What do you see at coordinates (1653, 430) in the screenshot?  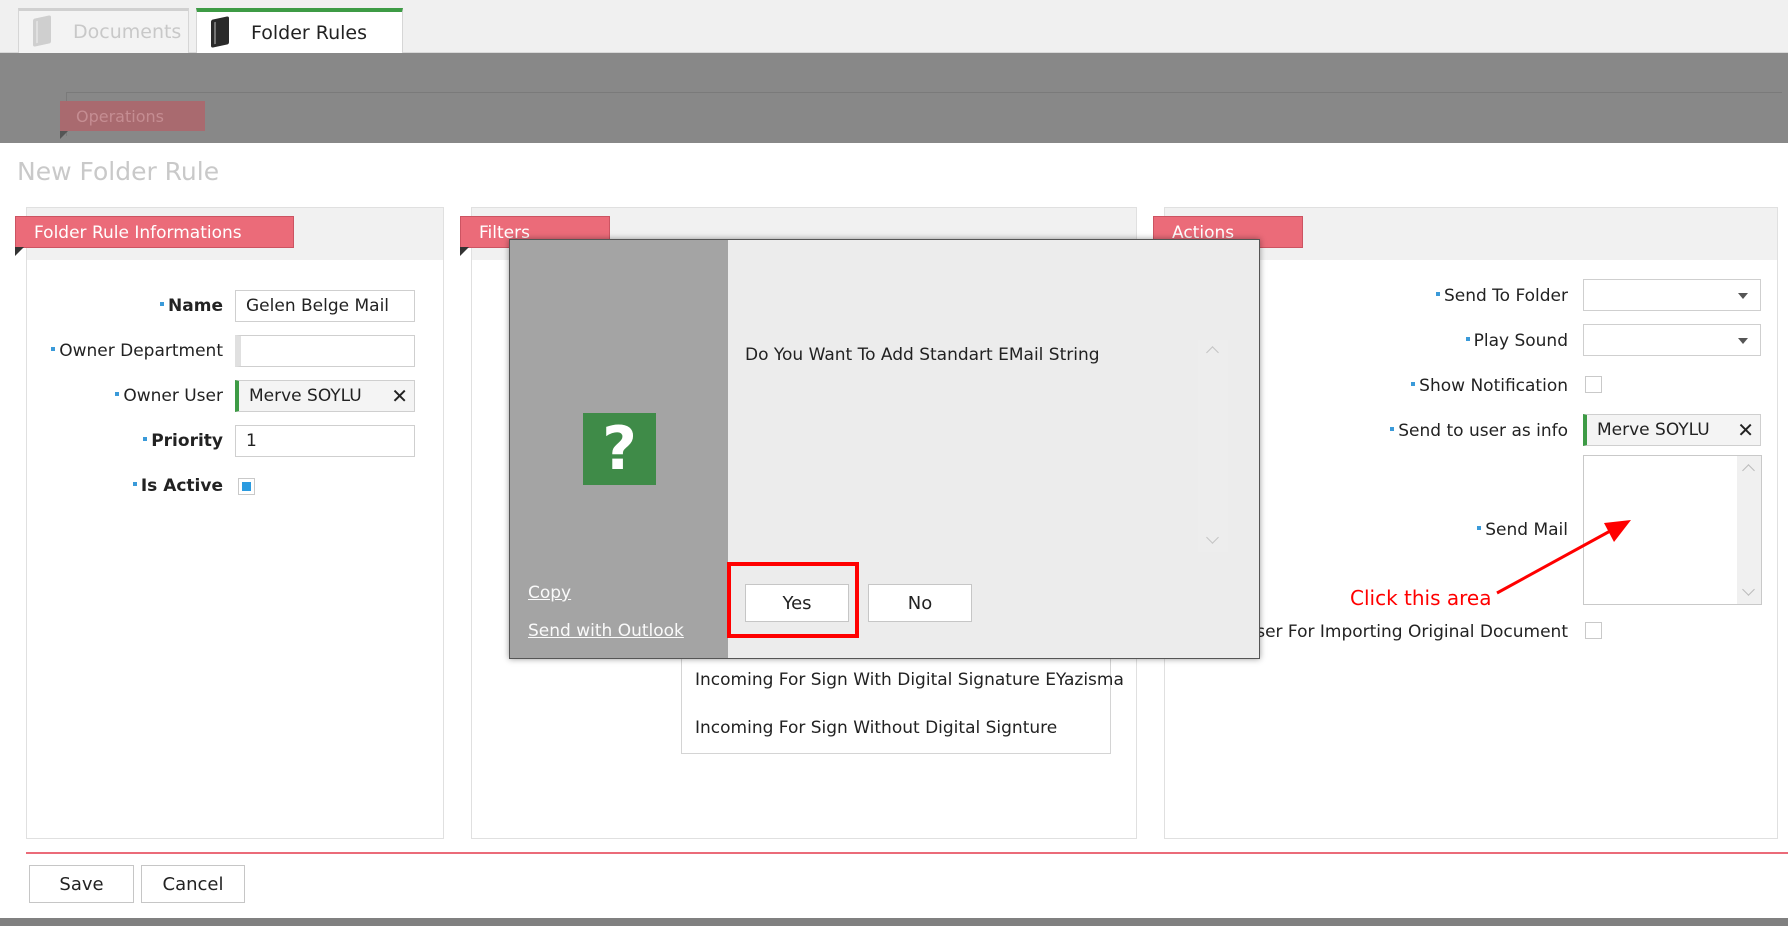 I see `send-to-user-value: Merve SOYLU` at bounding box center [1653, 430].